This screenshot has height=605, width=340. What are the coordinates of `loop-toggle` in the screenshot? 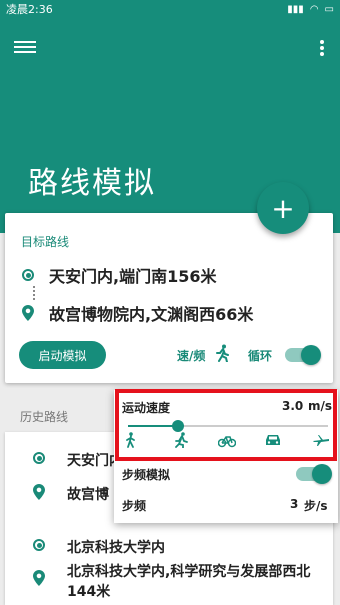 It's located at (303, 355).